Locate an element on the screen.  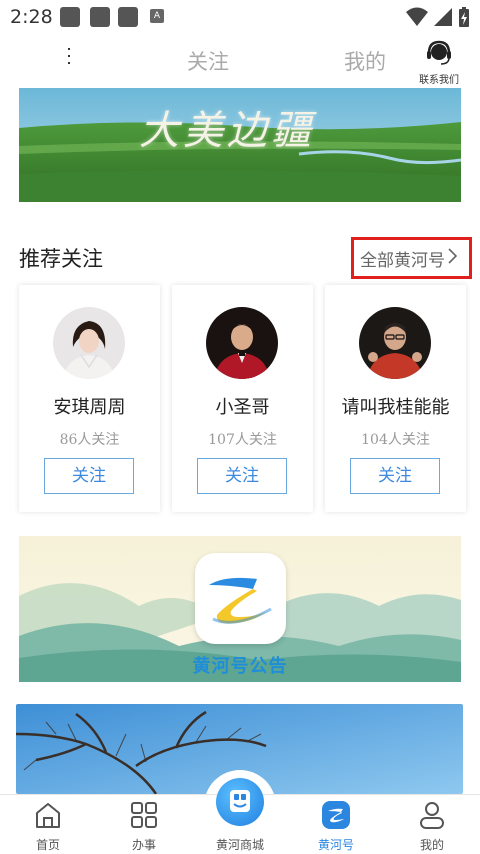
mall-icon is located at coordinates (240, 801).